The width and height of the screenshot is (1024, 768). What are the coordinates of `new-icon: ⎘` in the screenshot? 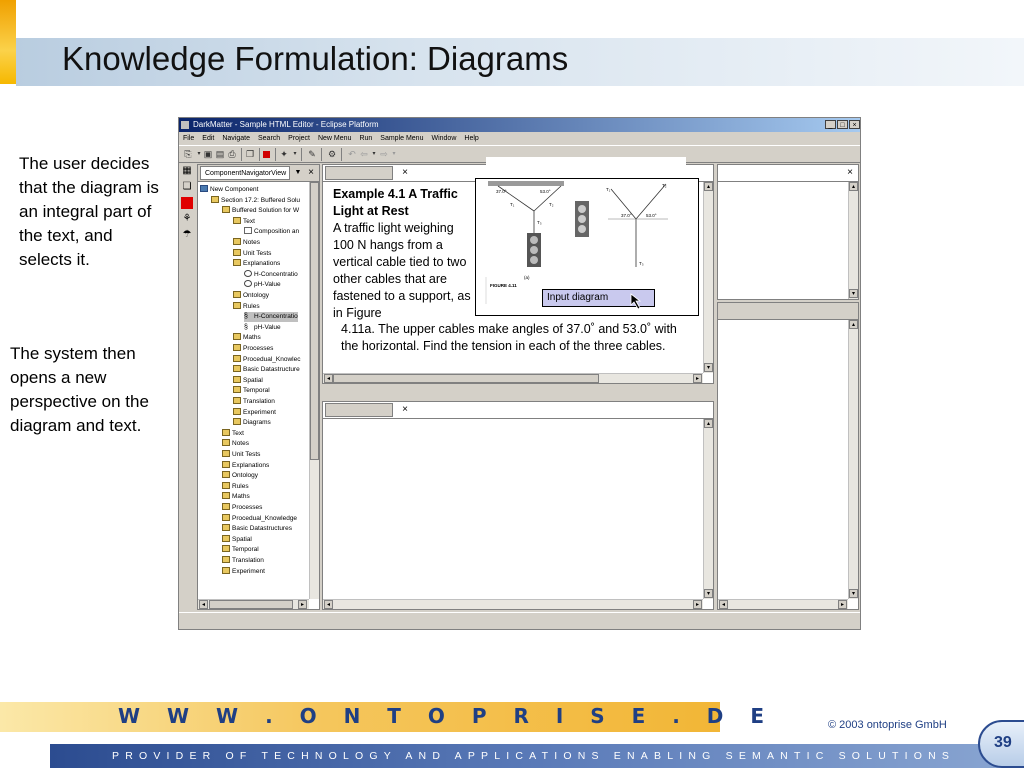 It's located at (188, 154).